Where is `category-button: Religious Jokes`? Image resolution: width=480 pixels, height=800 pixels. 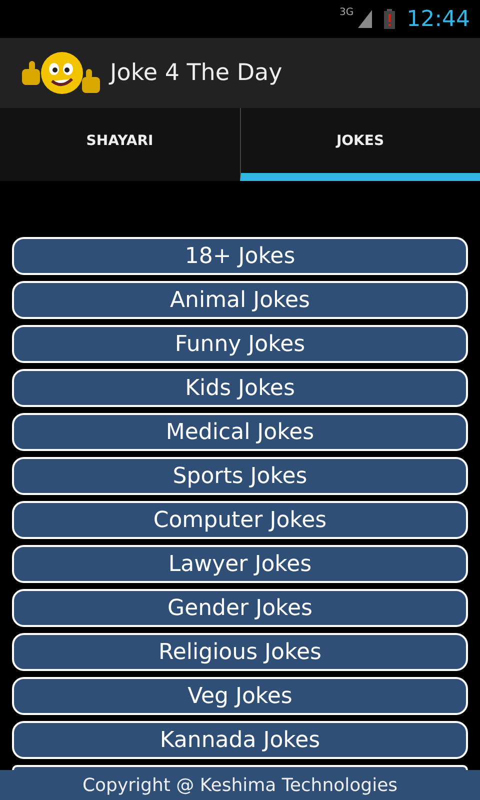 category-button: Religious Jokes is located at coordinates (240, 652).